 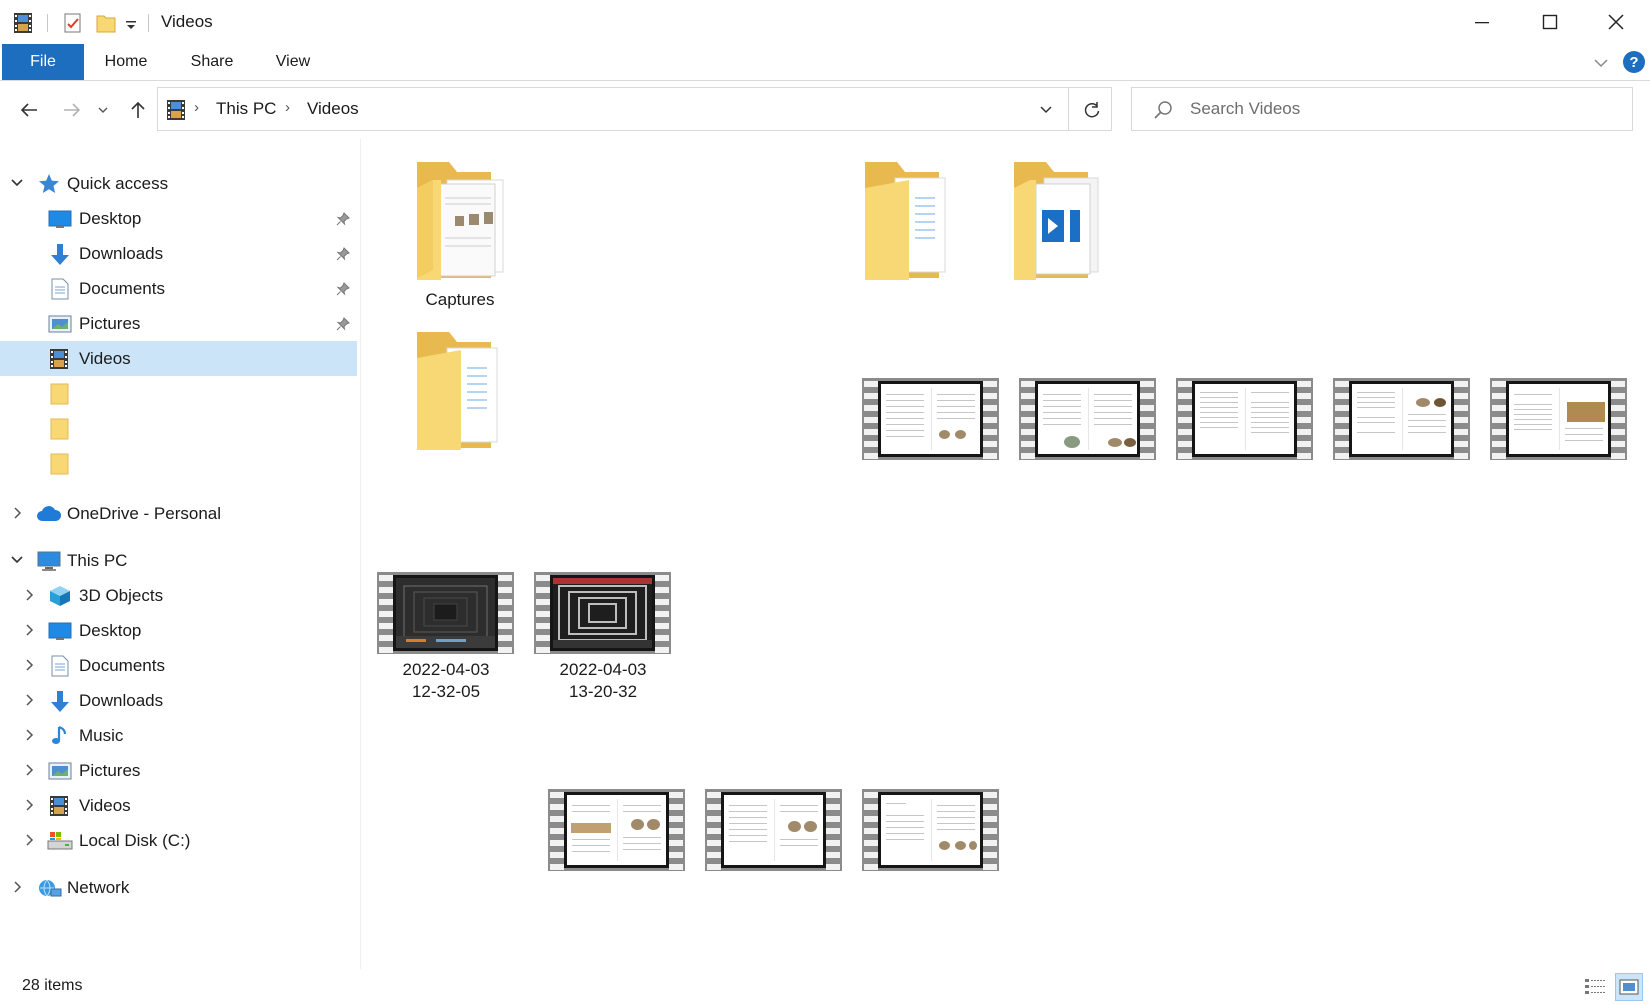 What do you see at coordinates (52, 985) in the screenshot?
I see `item-count: 28 items` at bounding box center [52, 985].